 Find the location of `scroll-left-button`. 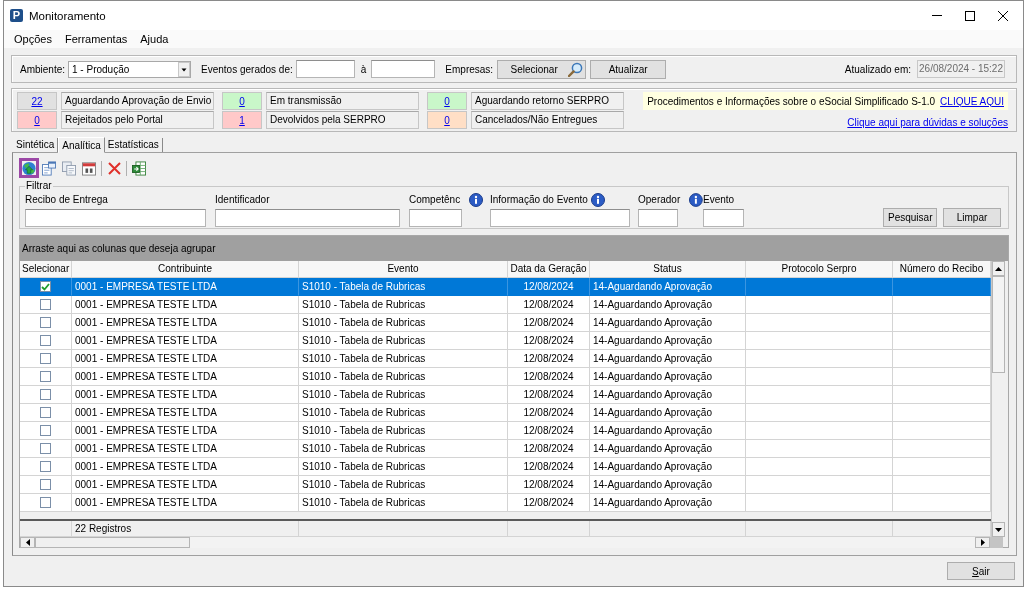

scroll-left-button is located at coordinates (27, 542).